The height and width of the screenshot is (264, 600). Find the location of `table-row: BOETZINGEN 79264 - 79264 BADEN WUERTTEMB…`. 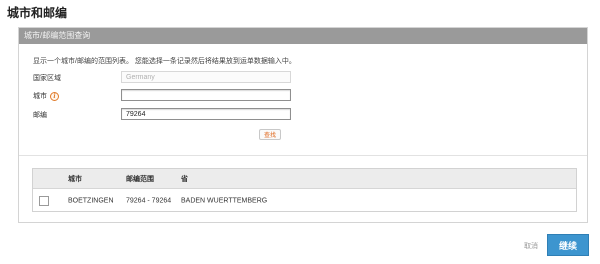

table-row: BOETZINGEN 79264 - 79264 BADEN WUERTTEMB… is located at coordinates (304, 201).